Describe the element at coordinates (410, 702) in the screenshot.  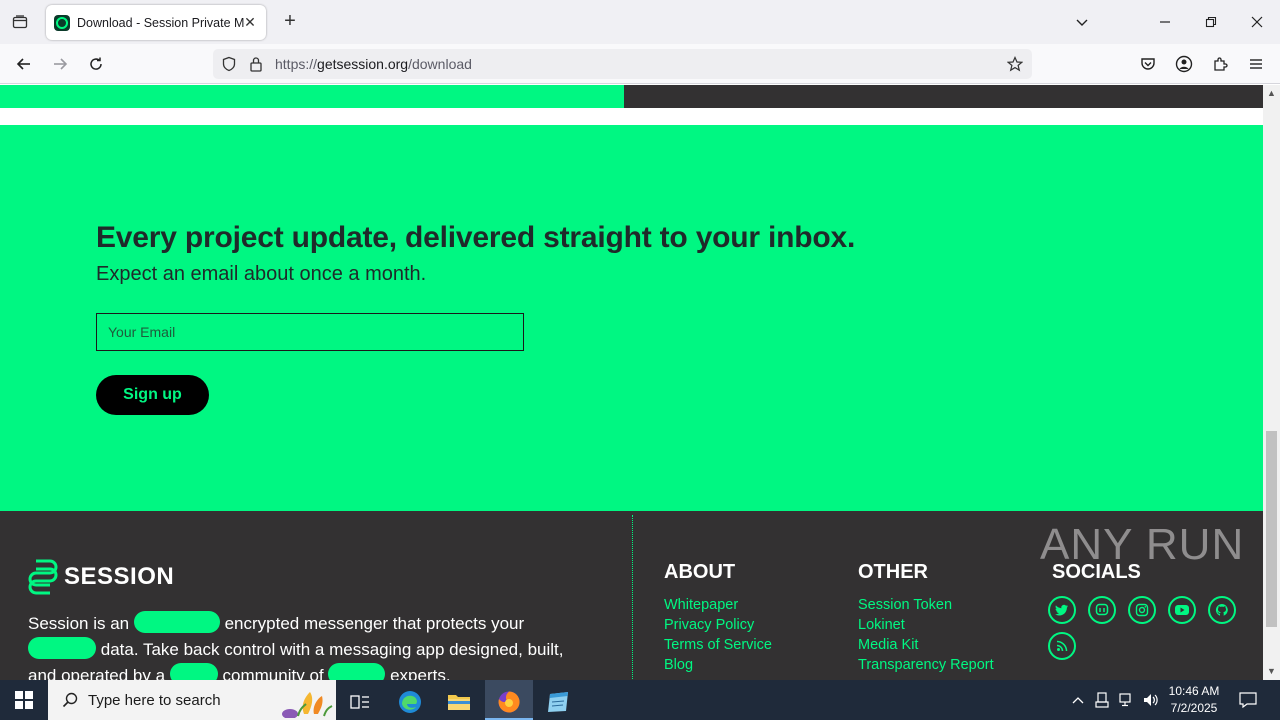
I see `edge-browser-icon` at that location.